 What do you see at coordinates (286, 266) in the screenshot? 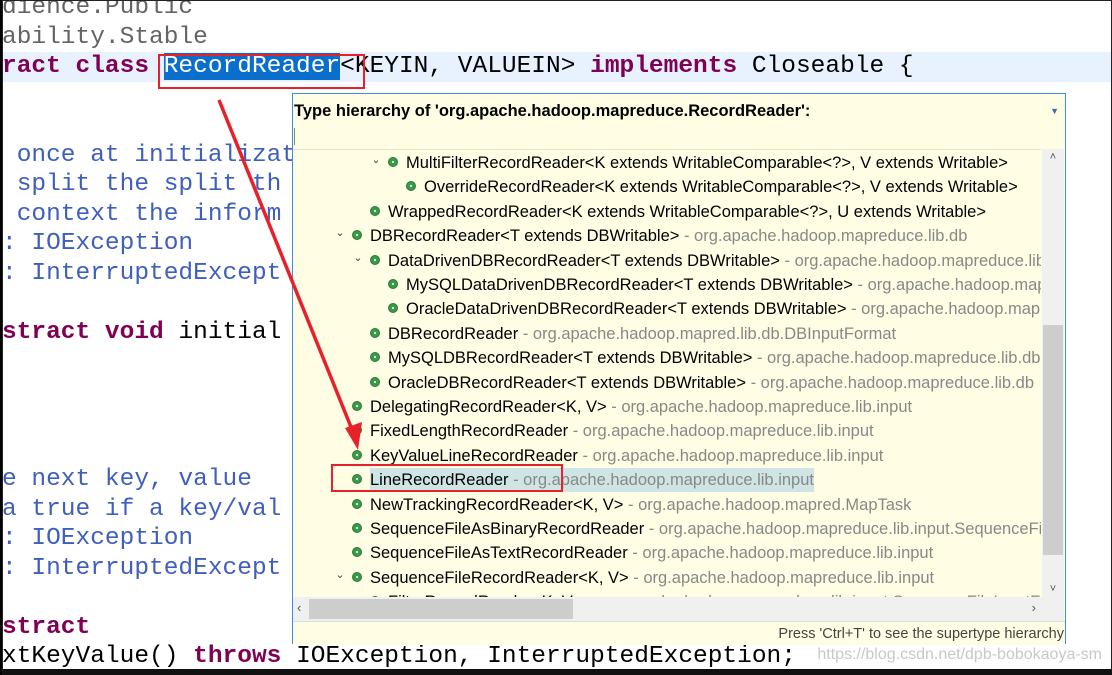
I see `arrow-shaft` at bounding box center [286, 266].